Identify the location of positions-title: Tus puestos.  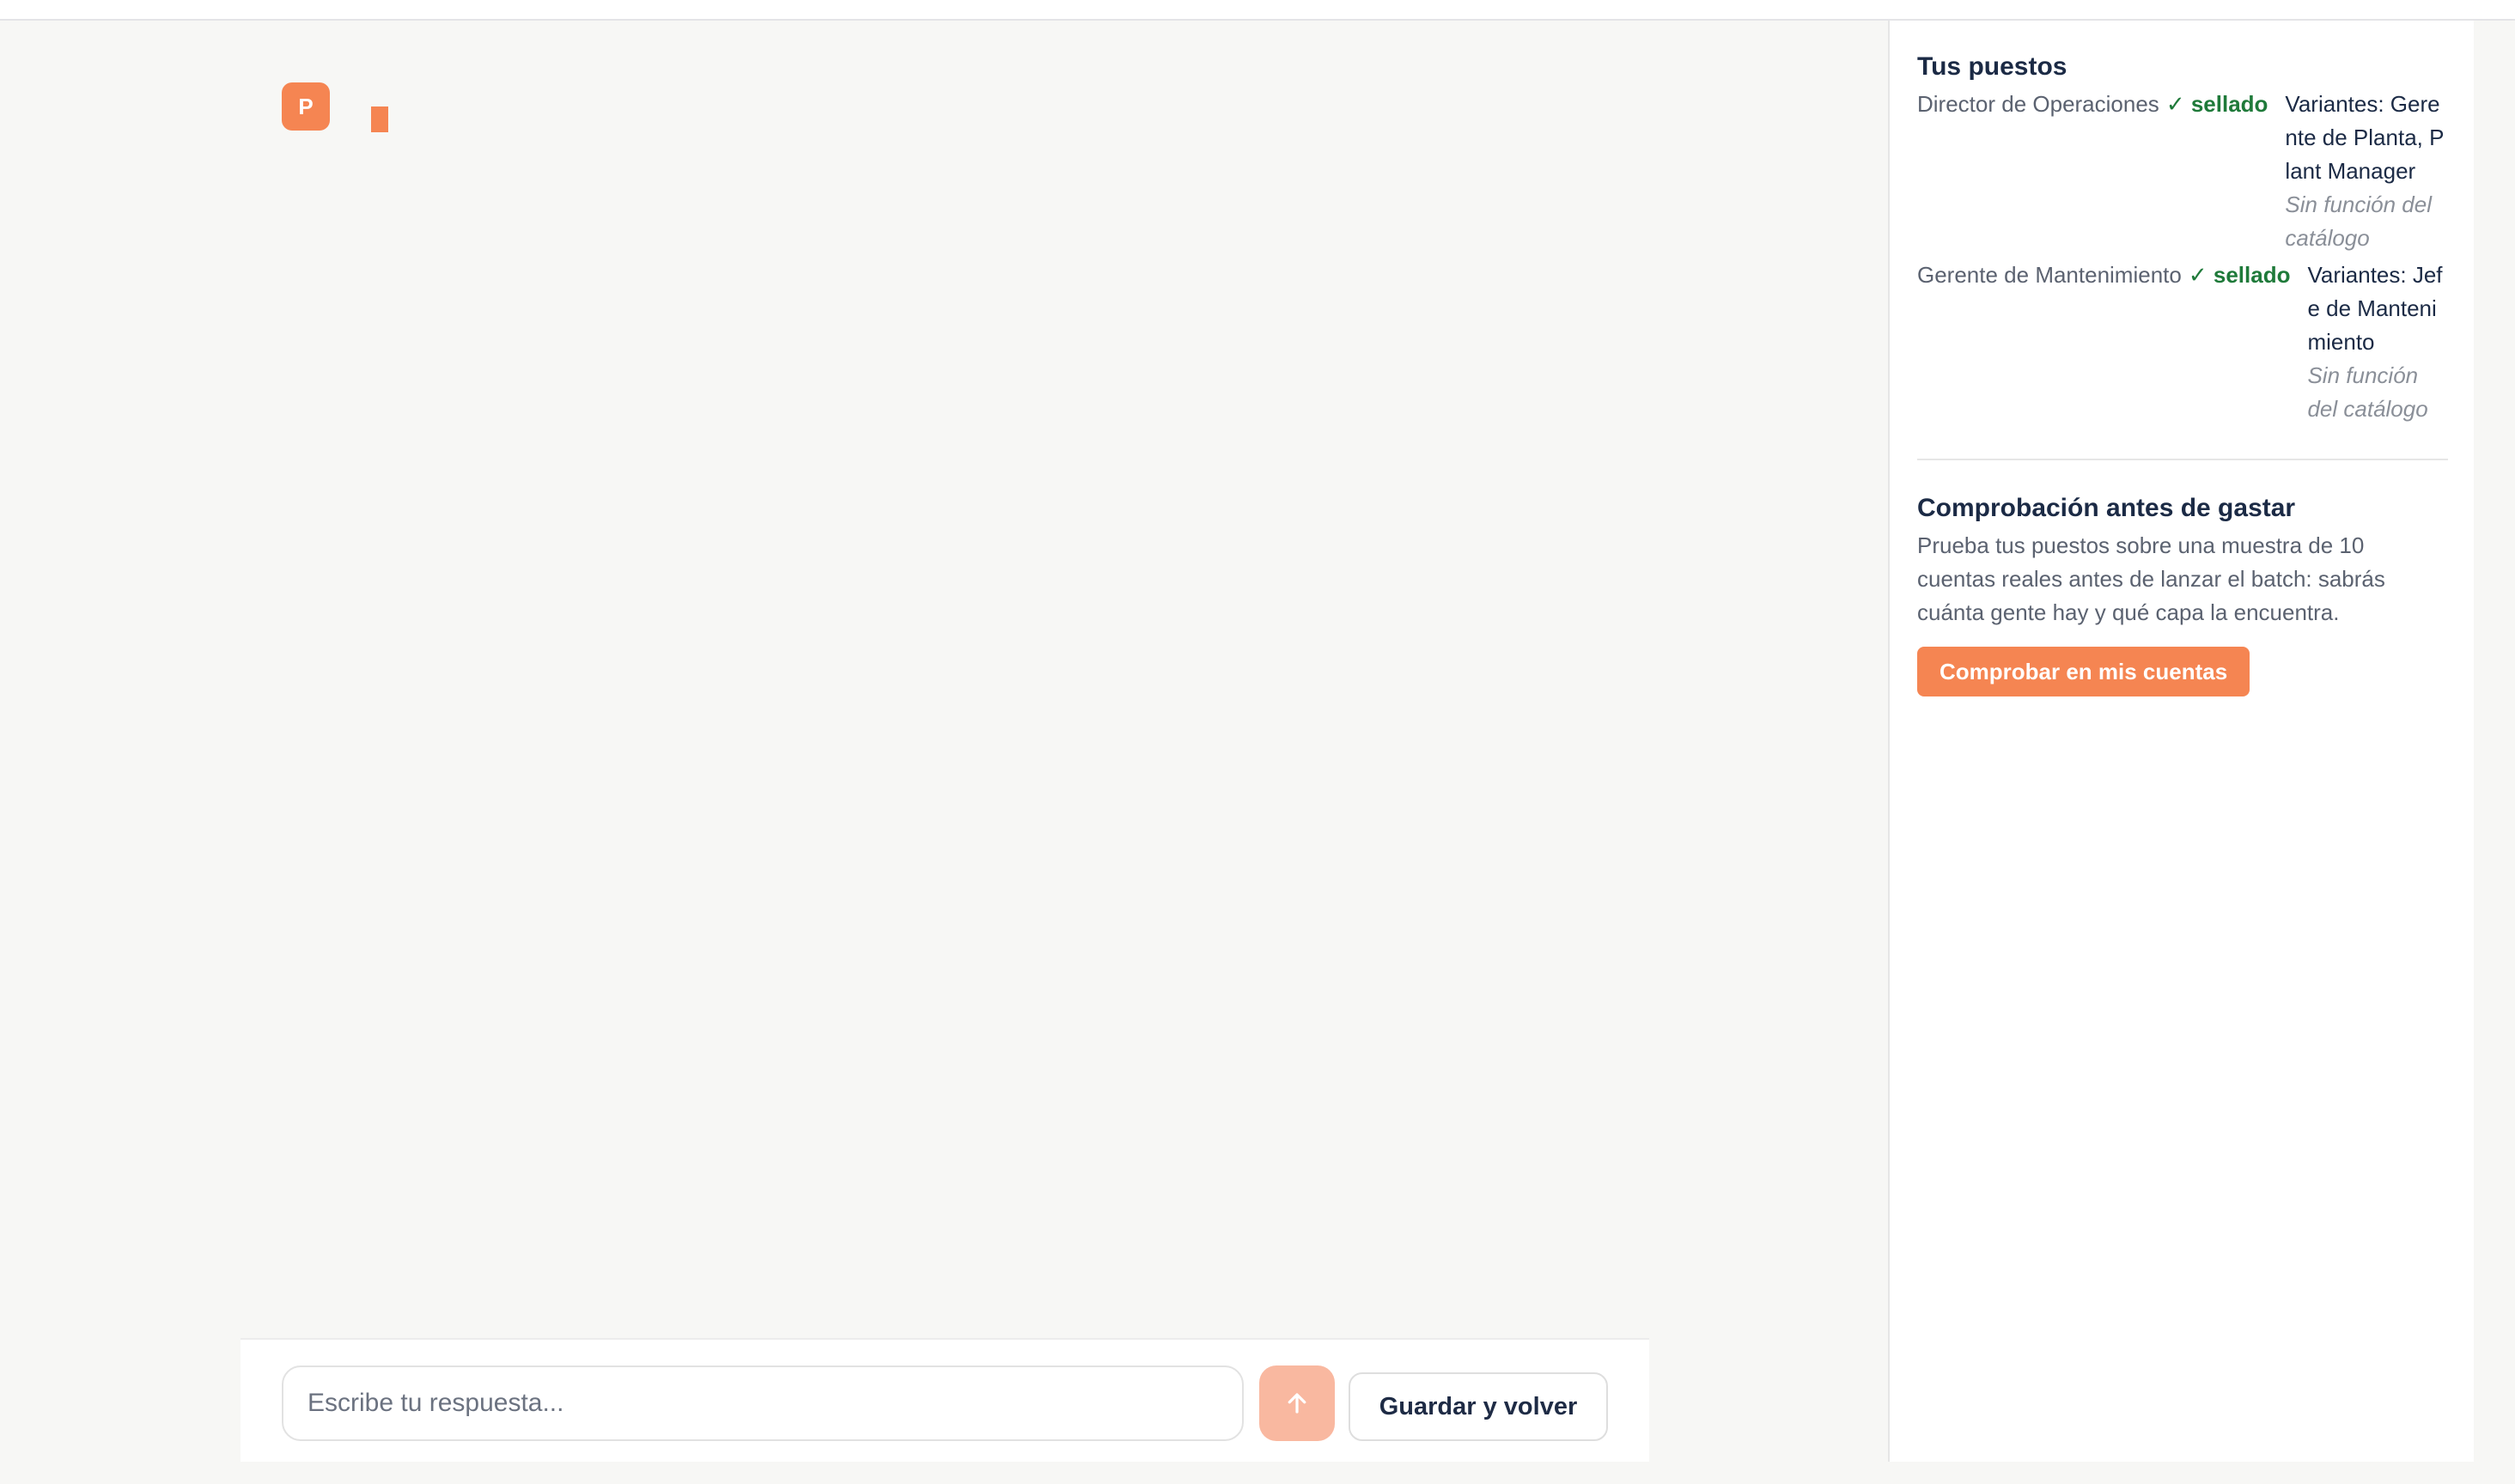
(1992, 66).